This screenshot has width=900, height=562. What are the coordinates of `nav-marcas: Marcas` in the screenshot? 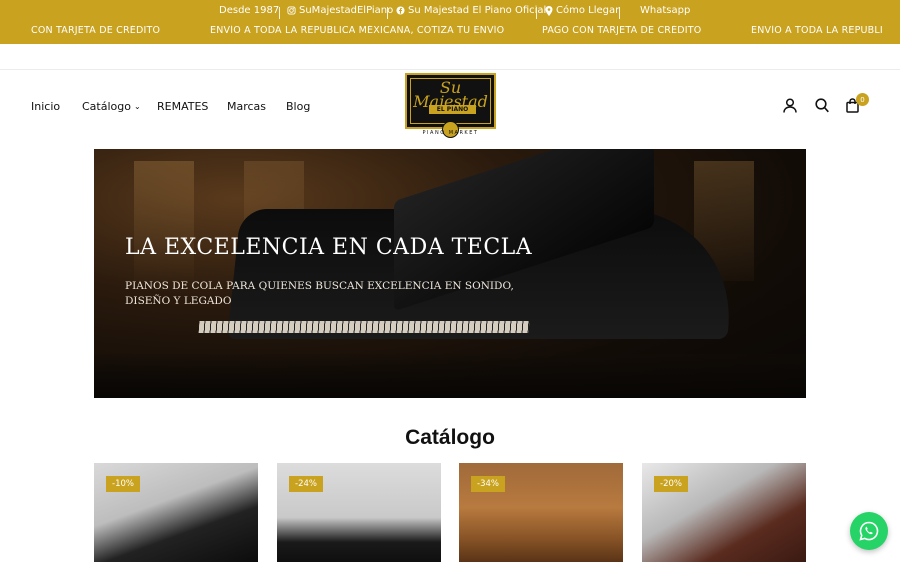 It's located at (246, 106).